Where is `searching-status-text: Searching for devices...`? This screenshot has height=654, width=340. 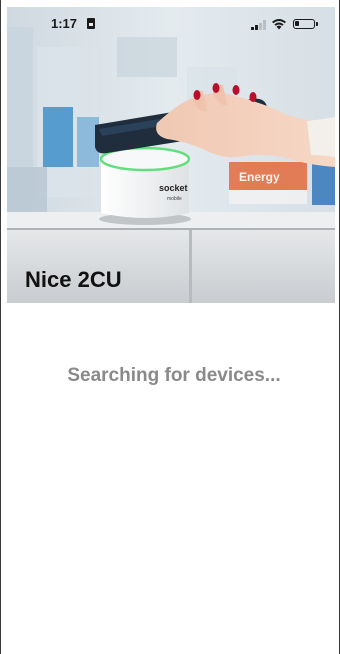 searching-status-text: Searching for devices... is located at coordinates (174, 375).